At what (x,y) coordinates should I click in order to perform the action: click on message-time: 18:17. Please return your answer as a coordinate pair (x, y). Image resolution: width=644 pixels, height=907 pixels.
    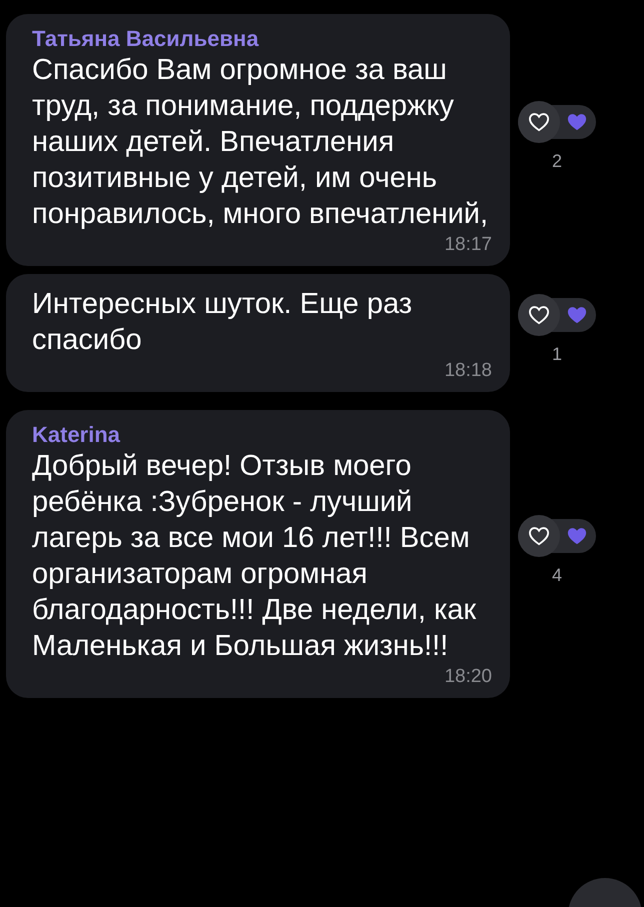
    Looking at the image, I should click on (468, 244).